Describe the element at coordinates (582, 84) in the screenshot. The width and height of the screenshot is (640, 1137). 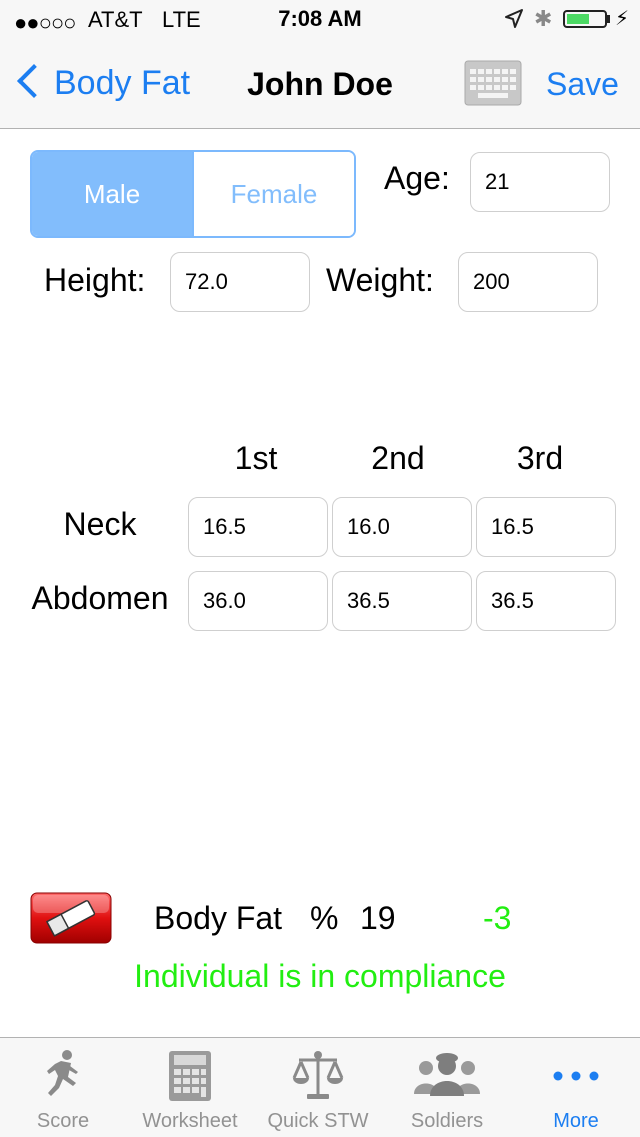
I see `save-button: Save` at that location.